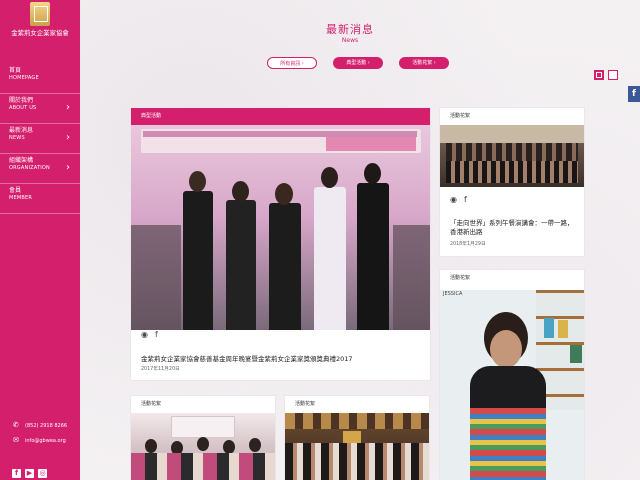  What do you see at coordinates (350, 29) in the screenshot?
I see `page-title: 最新消息` at bounding box center [350, 29].